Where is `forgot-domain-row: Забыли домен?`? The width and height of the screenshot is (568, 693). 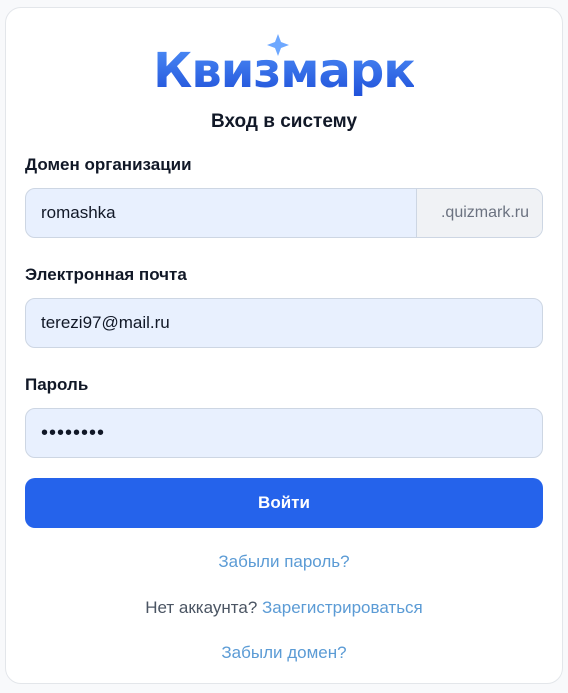
forgot-domain-row: Забыли домен? is located at coordinates (284, 653).